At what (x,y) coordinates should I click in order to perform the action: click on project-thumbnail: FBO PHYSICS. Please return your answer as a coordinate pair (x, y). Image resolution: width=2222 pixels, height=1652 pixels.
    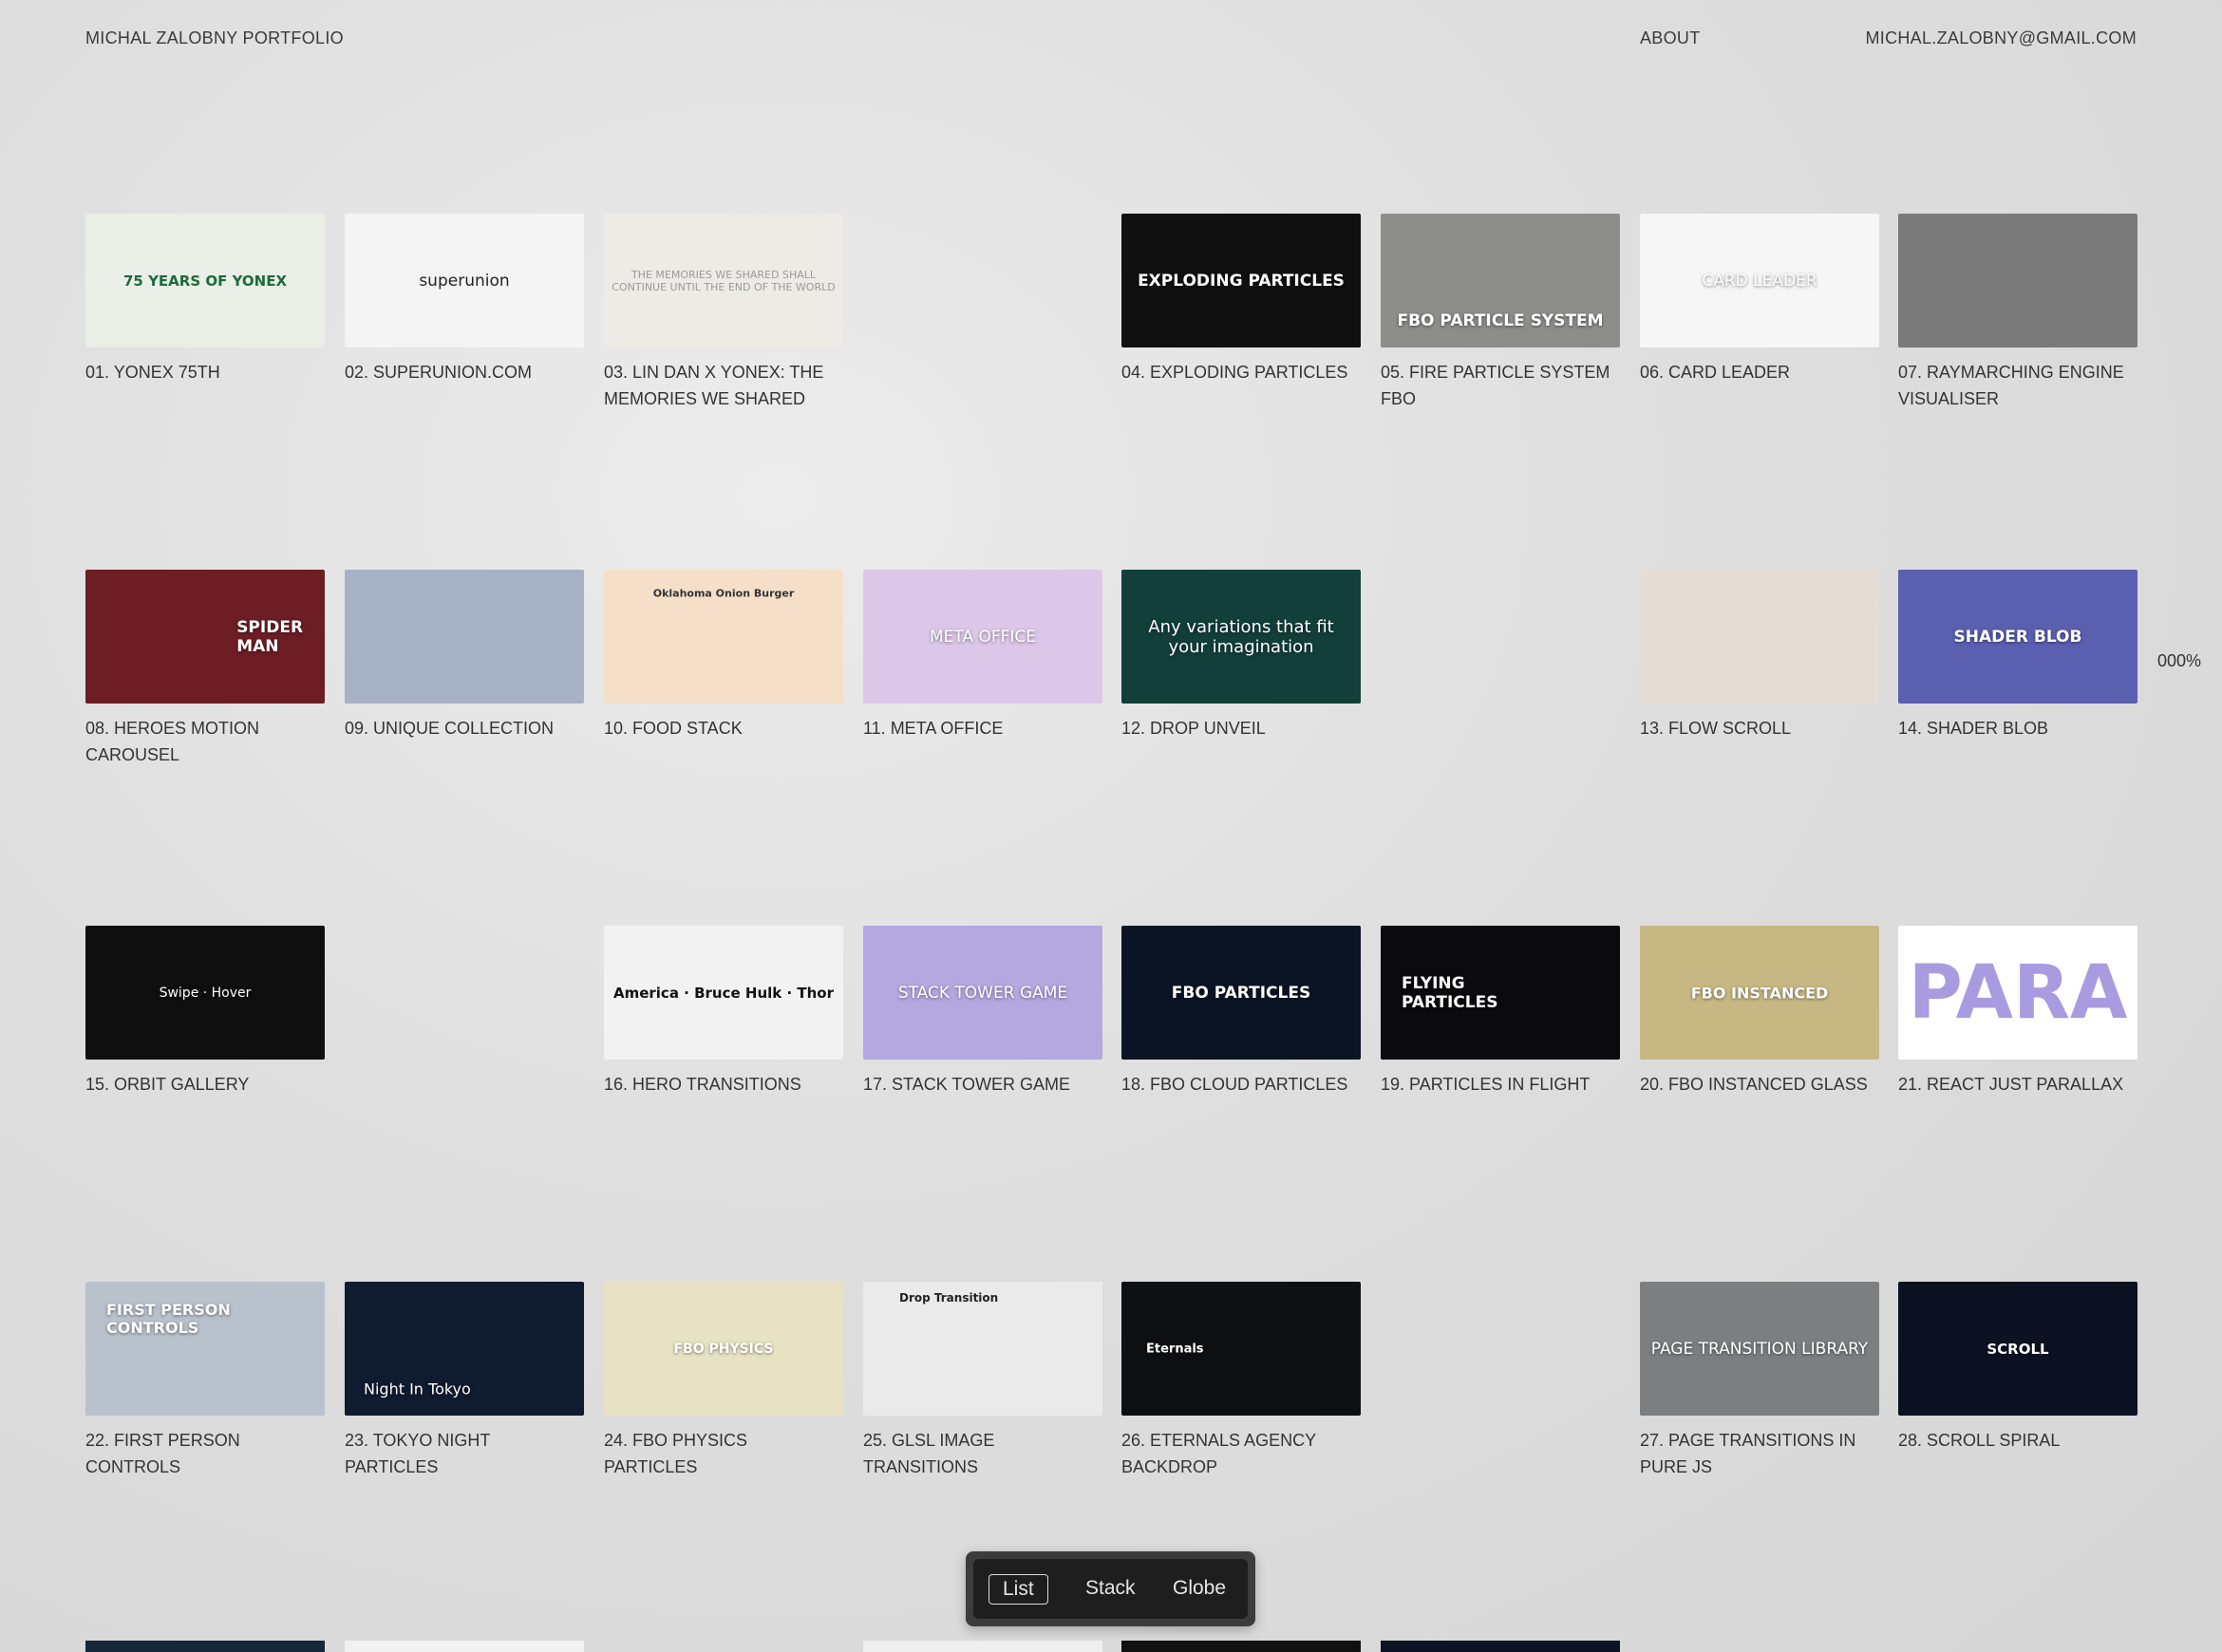
    Looking at the image, I should click on (723, 1349).